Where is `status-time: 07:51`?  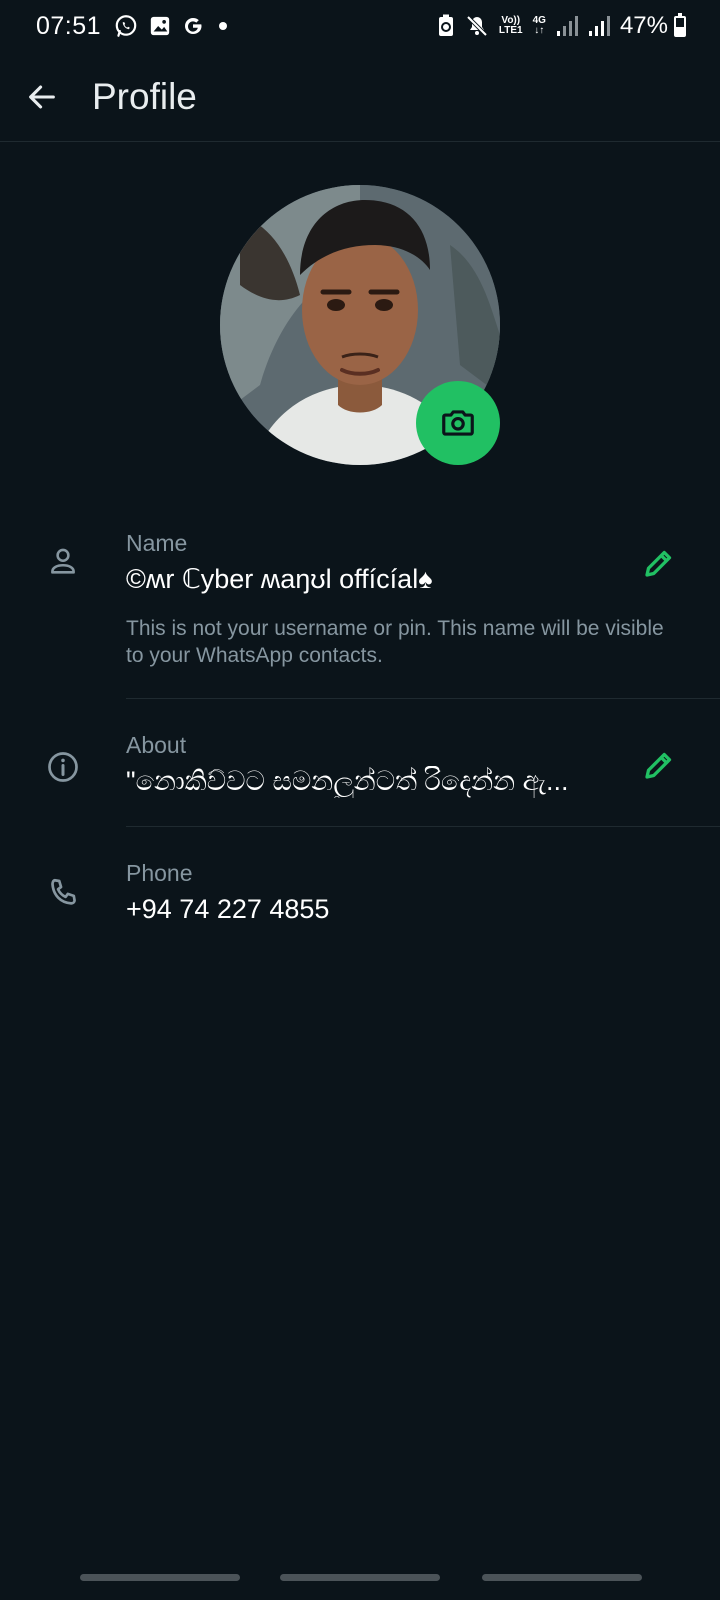
status-time: 07:51 is located at coordinates (69, 25).